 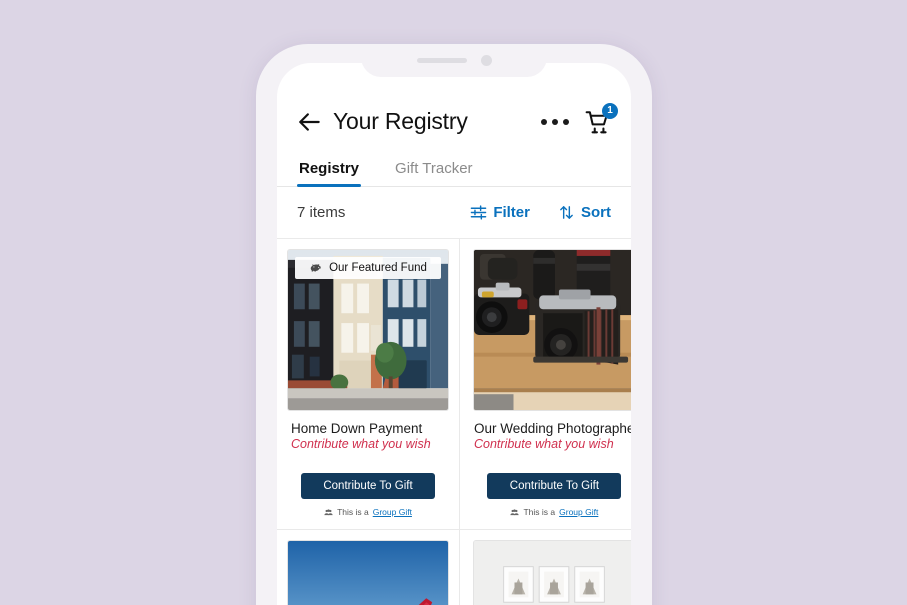 I want to click on header-row: Your Registry 1, so click(x=457, y=118).